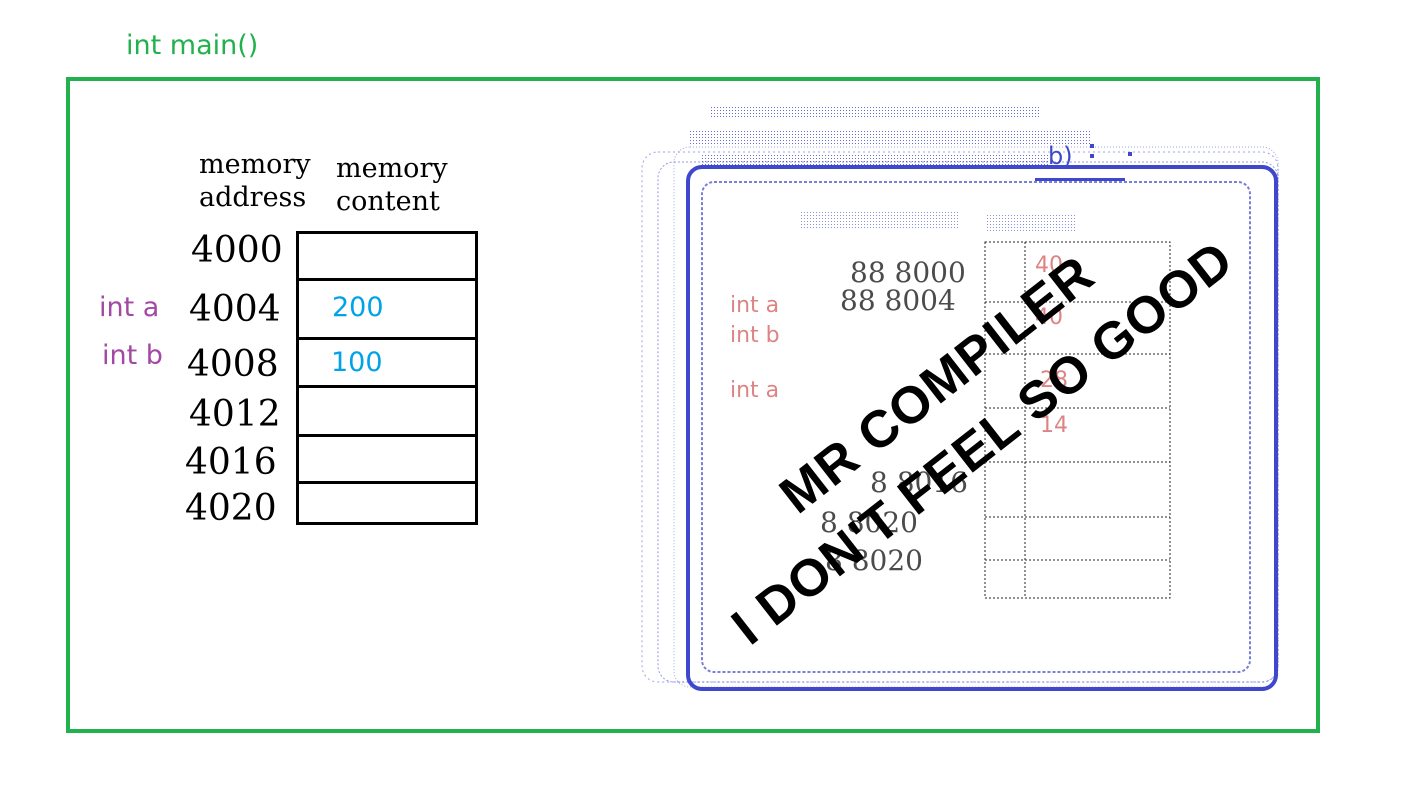  Describe the element at coordinates (755, 335) in the screenshot. I see `svg-text: int b` at that location.